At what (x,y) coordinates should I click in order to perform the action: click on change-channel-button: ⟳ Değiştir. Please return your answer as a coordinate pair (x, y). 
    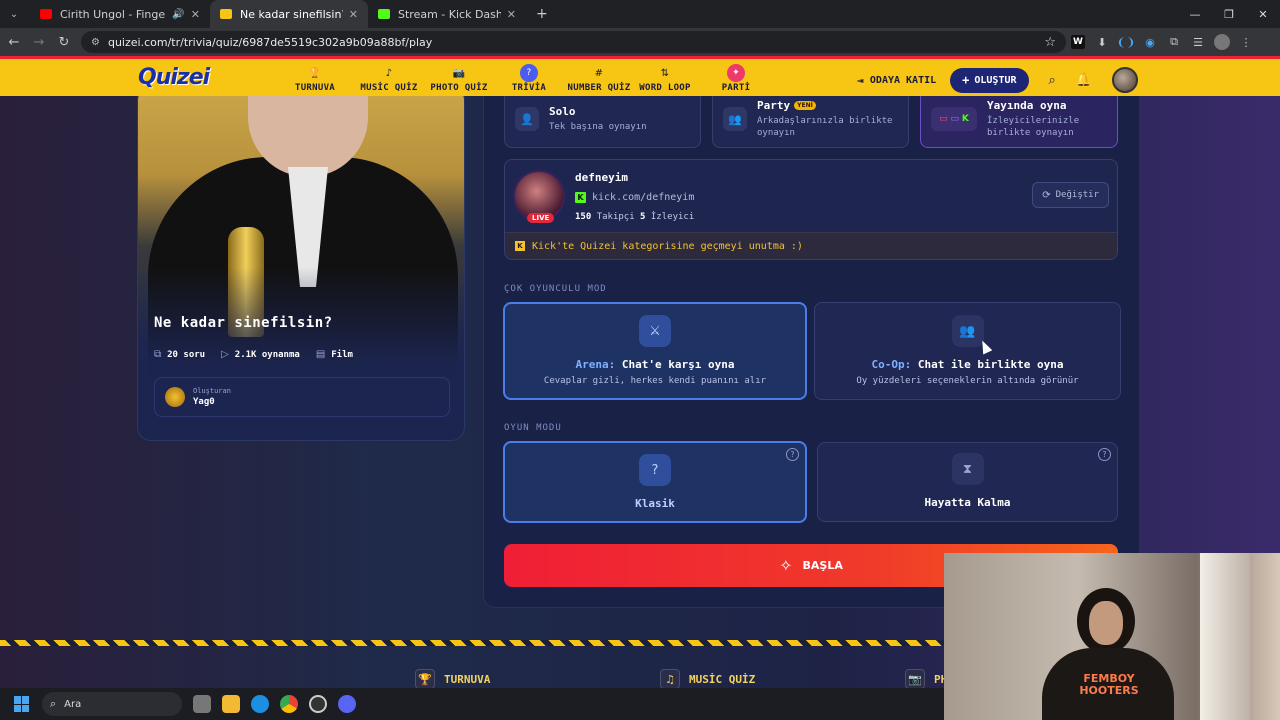
    Looking at the image, I should click on (1070, 195).